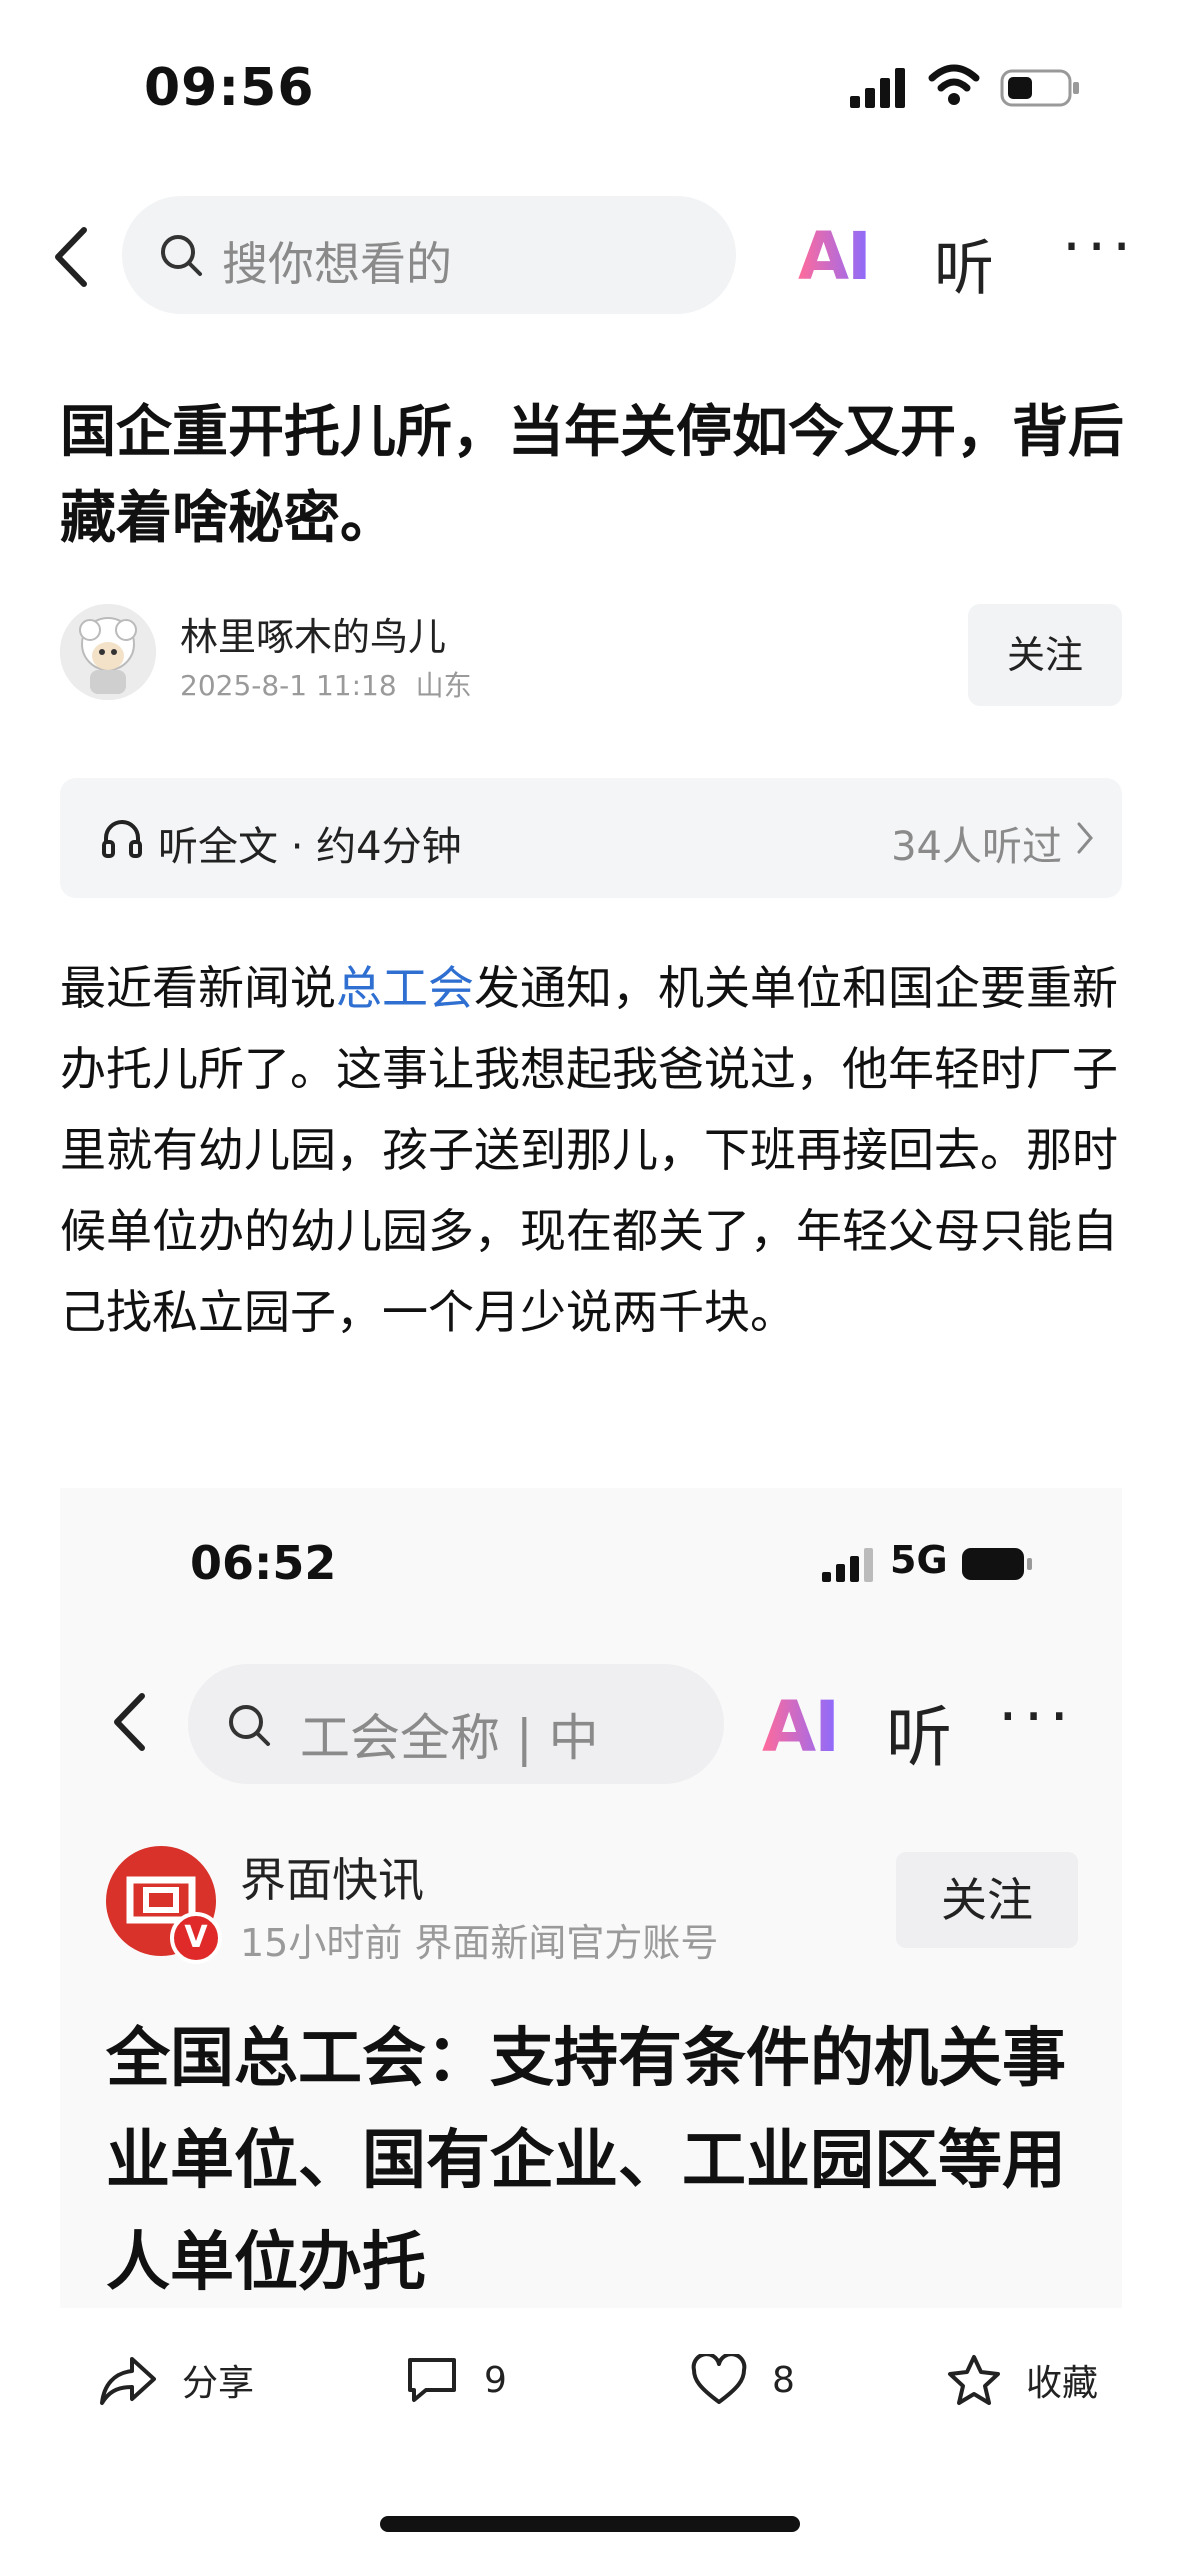 The height and width of the screenshot is (2556, 1179). What do you see at coordinates (196, 1938) in the screenshot?
I see `verified-badge: V` at bounding box center [196, 1938].